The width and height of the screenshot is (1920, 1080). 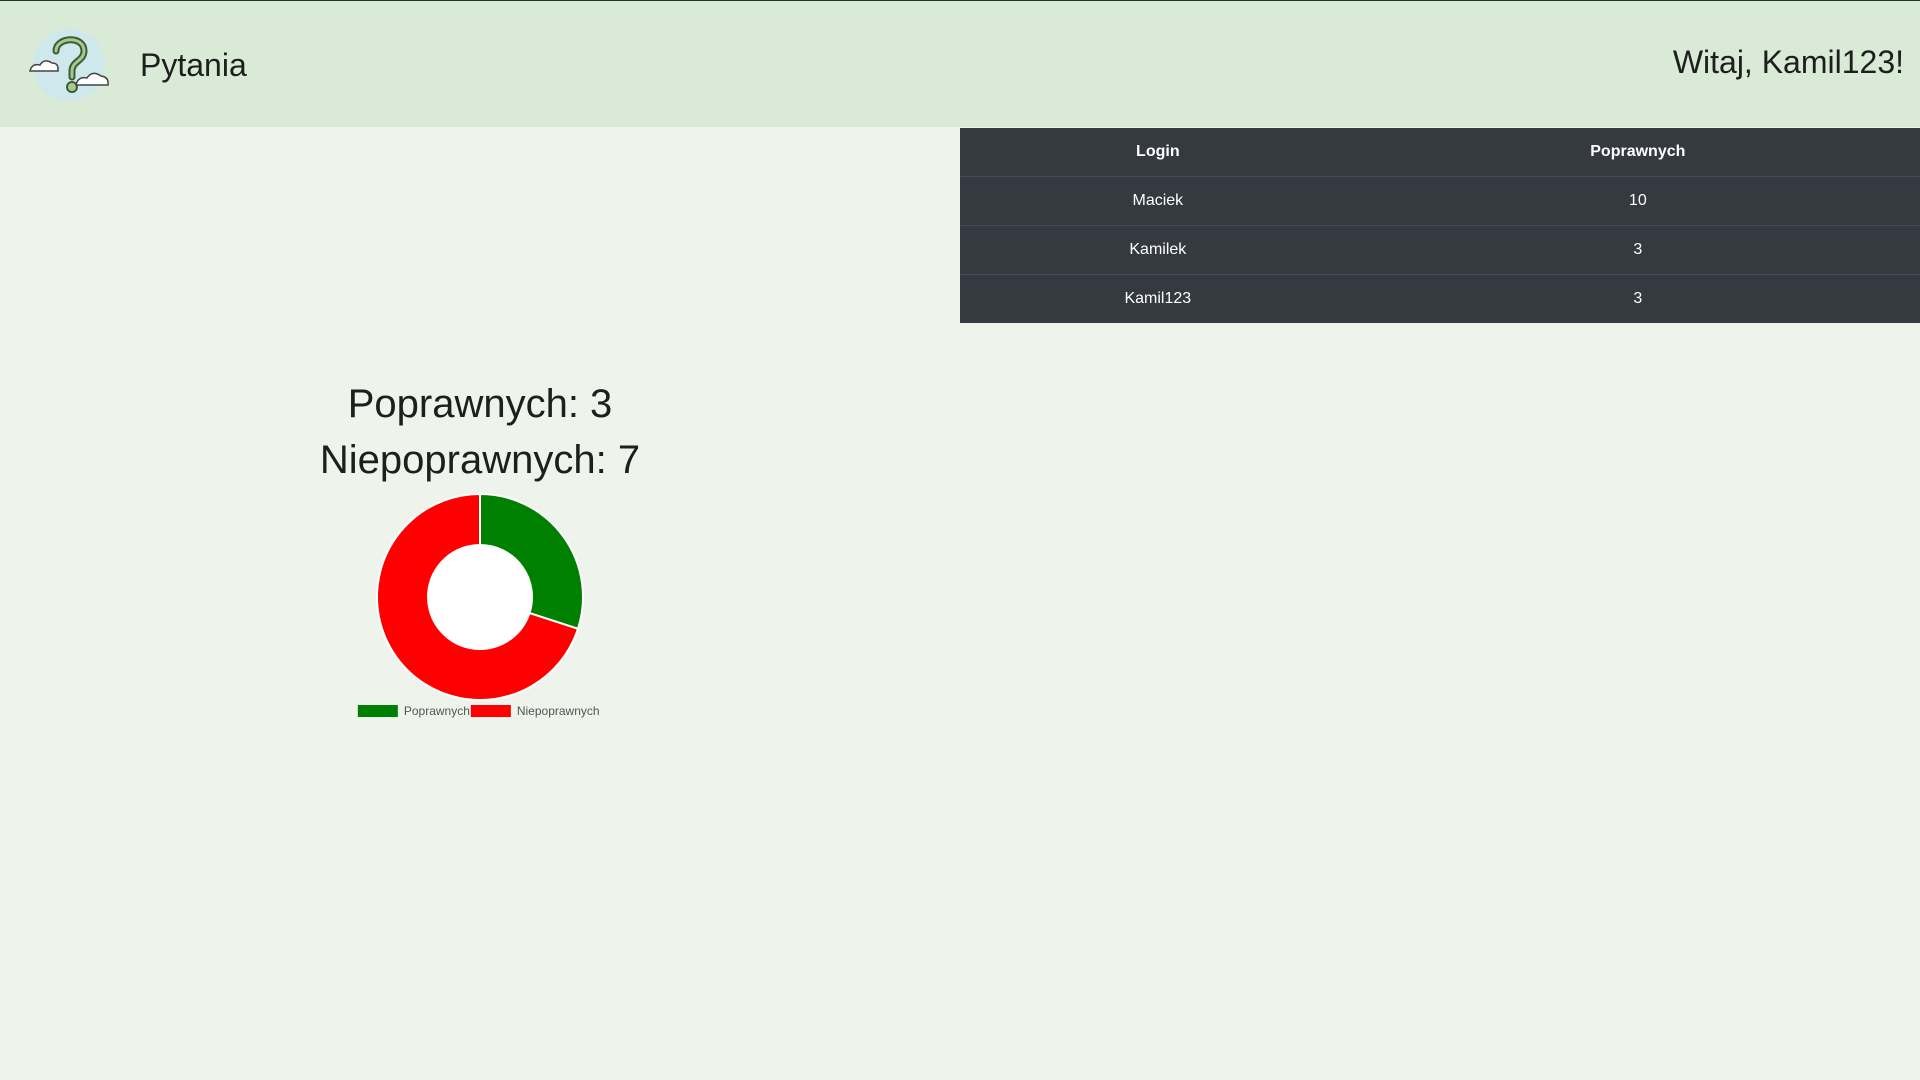 What do you see at coordinates (1788, 62) in the screenshot?
I see `user-greeting: Witaj, Kamil123!` at bounding box center [1788, 62].